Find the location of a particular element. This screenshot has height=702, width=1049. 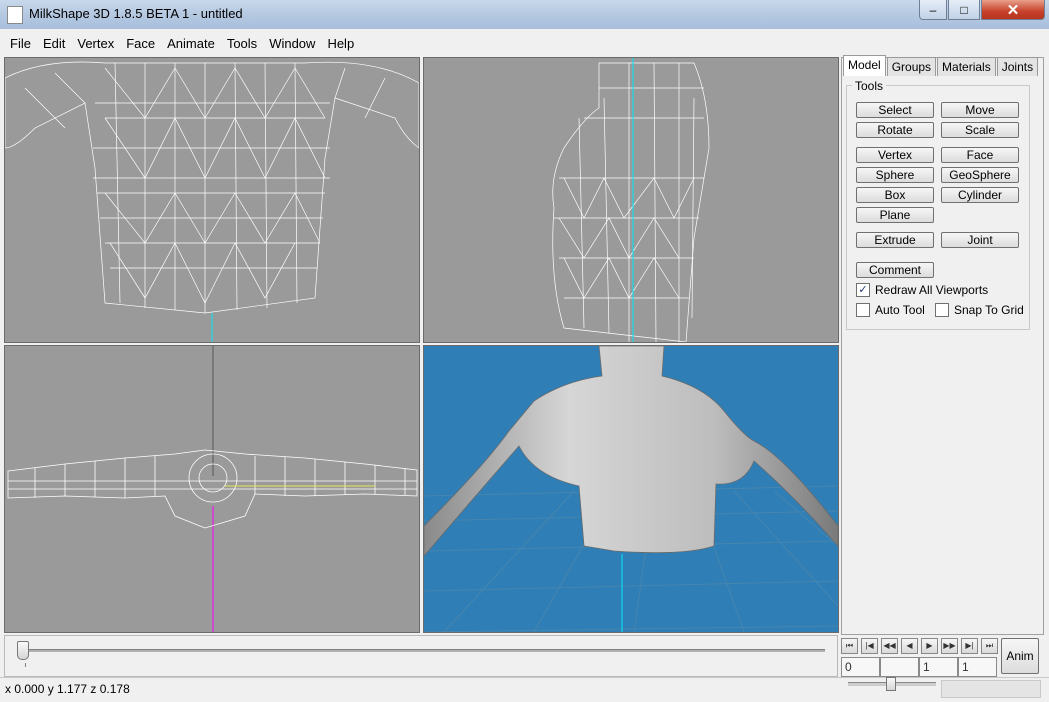

panel-tabs: Model Groups Materials Joints is located at coordinates (941, 66).